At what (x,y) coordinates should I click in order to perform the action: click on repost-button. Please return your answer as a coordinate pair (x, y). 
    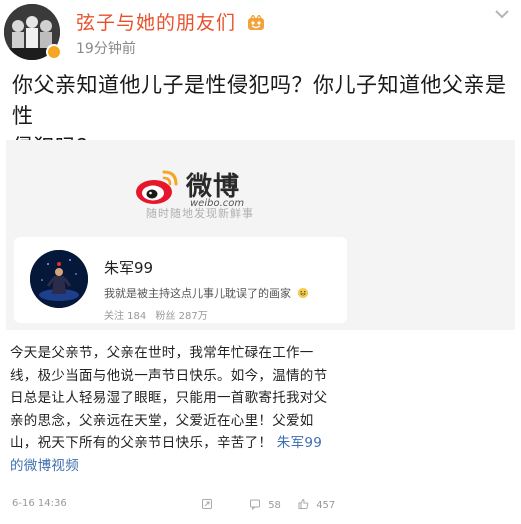
    Looking at the image, I should click on (209, 504).